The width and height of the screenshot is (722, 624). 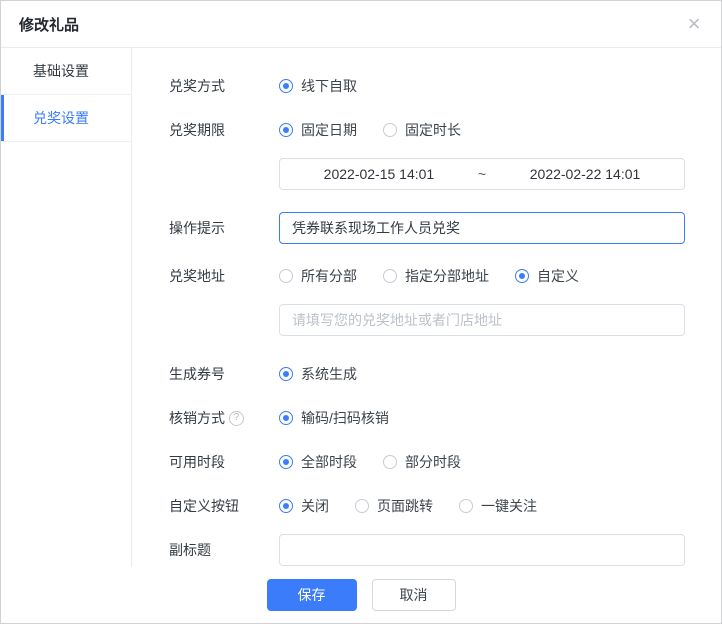 I want to click on subtitle-label: 副标题, so click(x=190, y=550).